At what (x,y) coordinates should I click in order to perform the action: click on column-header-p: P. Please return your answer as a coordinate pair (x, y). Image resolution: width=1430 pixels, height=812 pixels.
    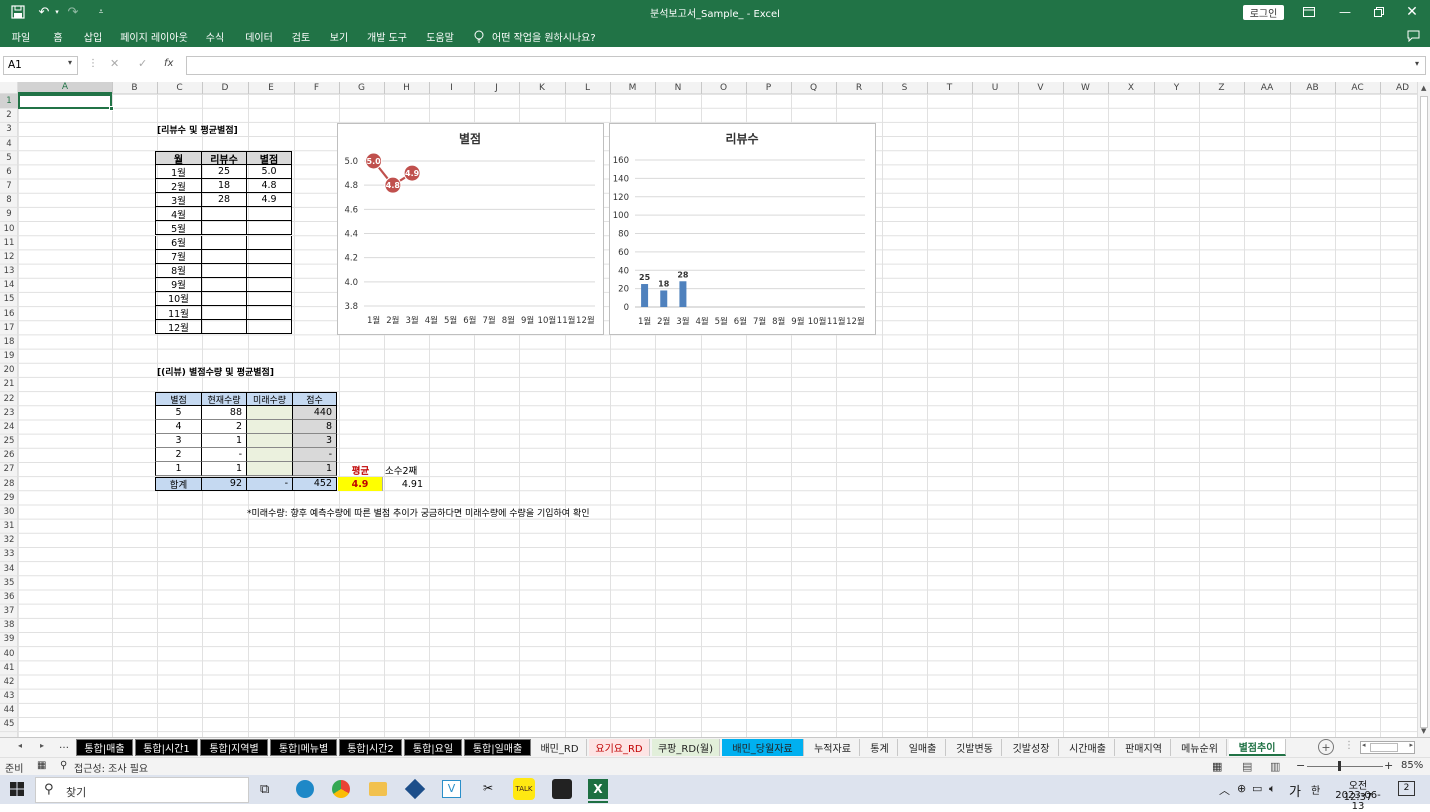
    Looking at the image, I should click on (768, 88).